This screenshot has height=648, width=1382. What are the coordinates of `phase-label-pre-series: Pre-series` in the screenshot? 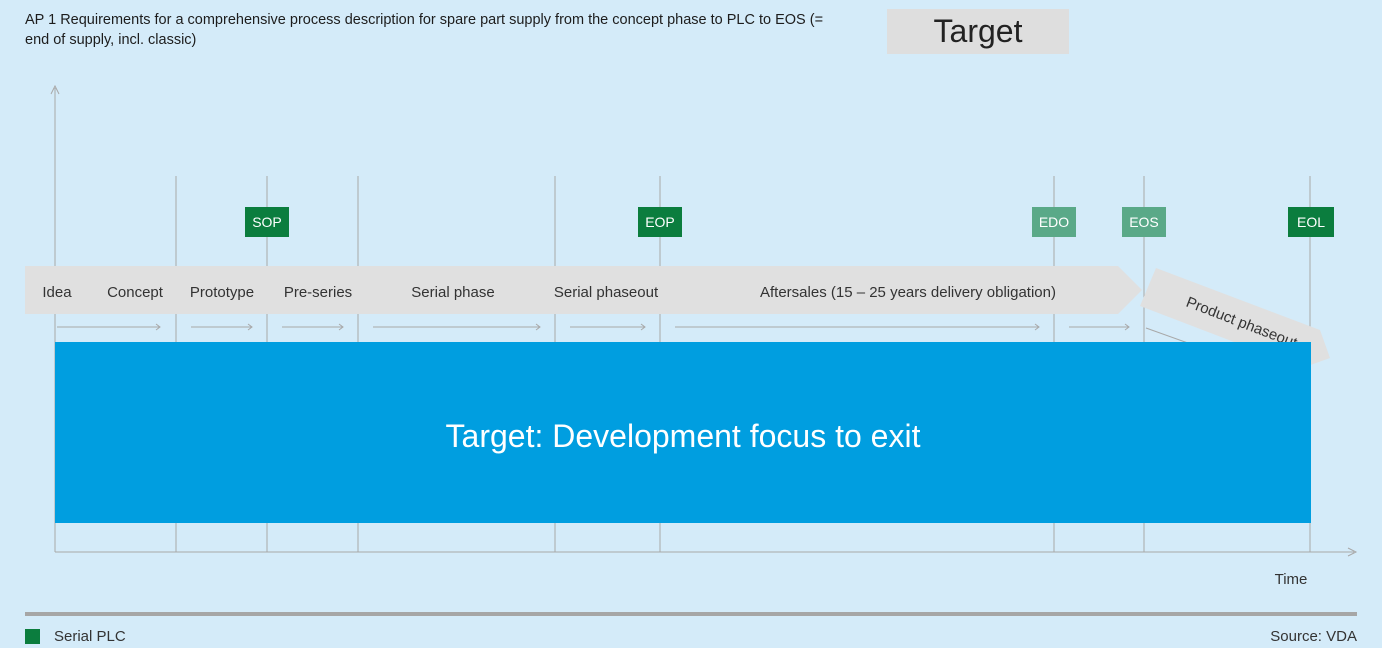 It's located at (318, 292).